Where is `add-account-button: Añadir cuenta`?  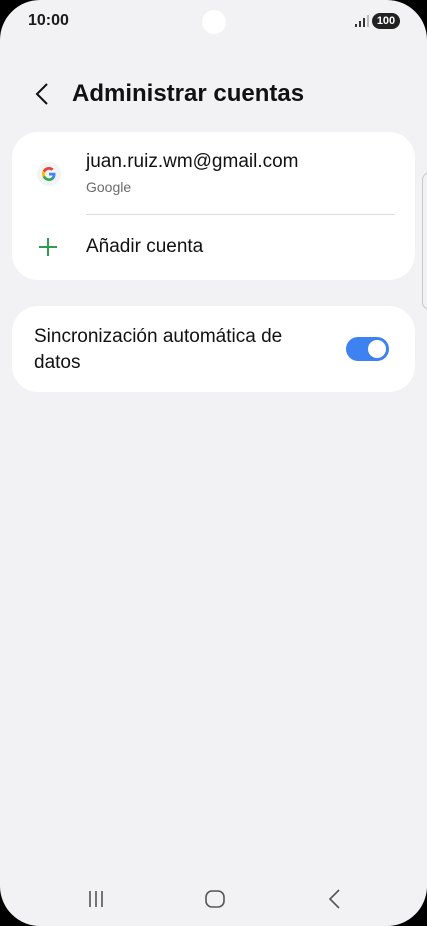
add-account-button: Añadir cuenta is located at coordinates (213, 247).